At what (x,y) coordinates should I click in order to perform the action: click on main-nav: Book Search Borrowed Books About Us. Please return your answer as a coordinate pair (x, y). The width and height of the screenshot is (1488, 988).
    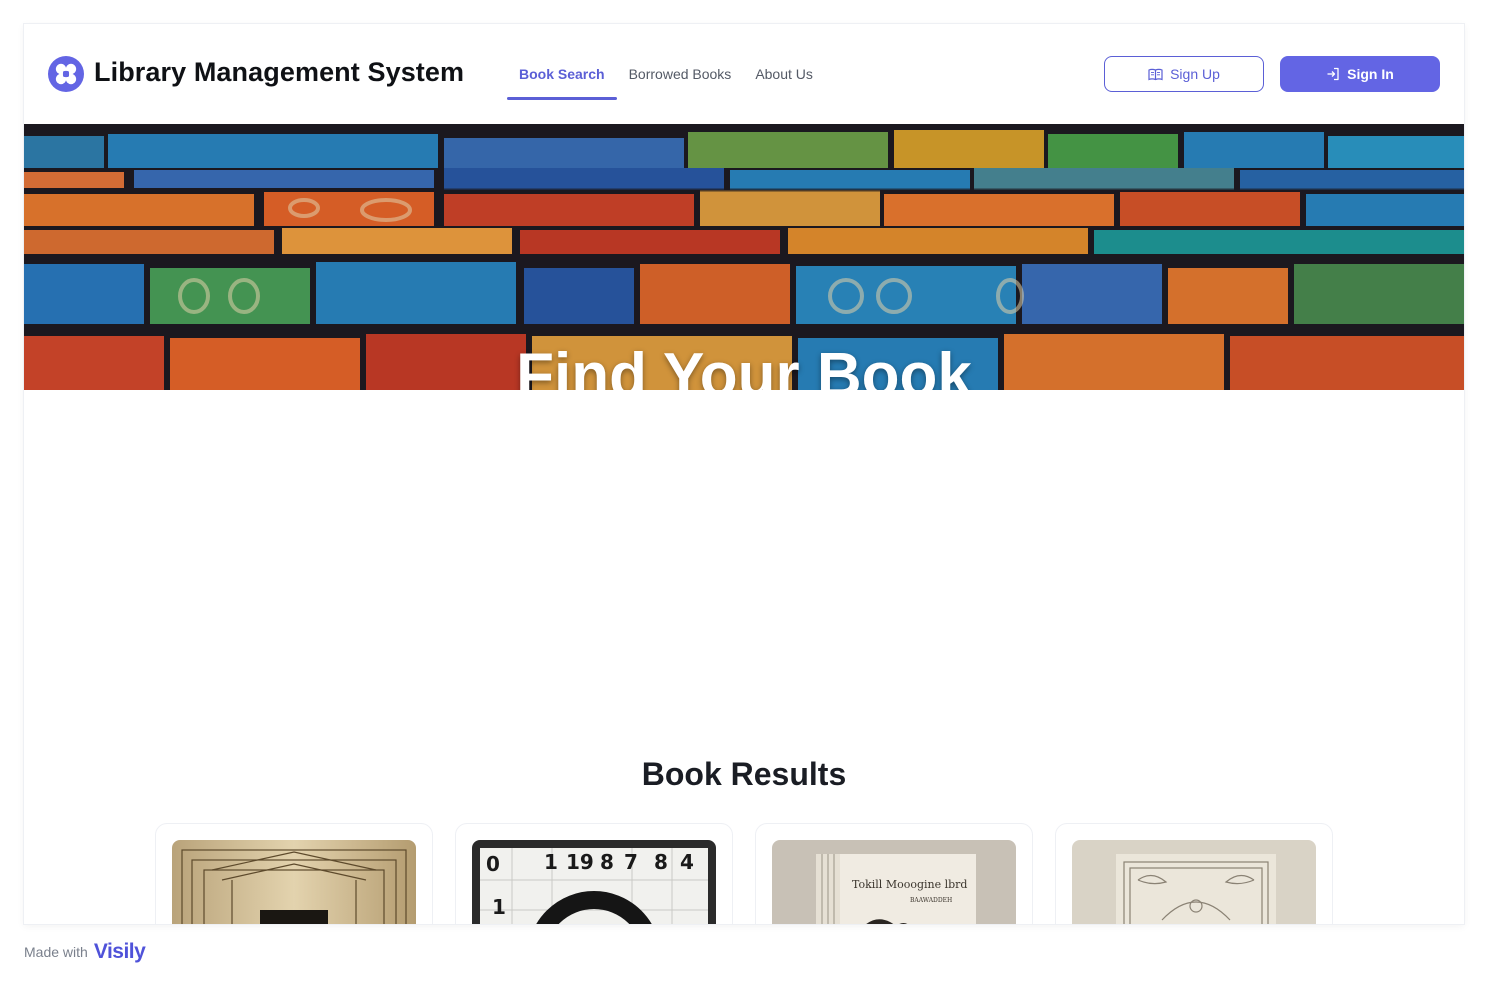
    Looking at the image, I should click on (666, 74).